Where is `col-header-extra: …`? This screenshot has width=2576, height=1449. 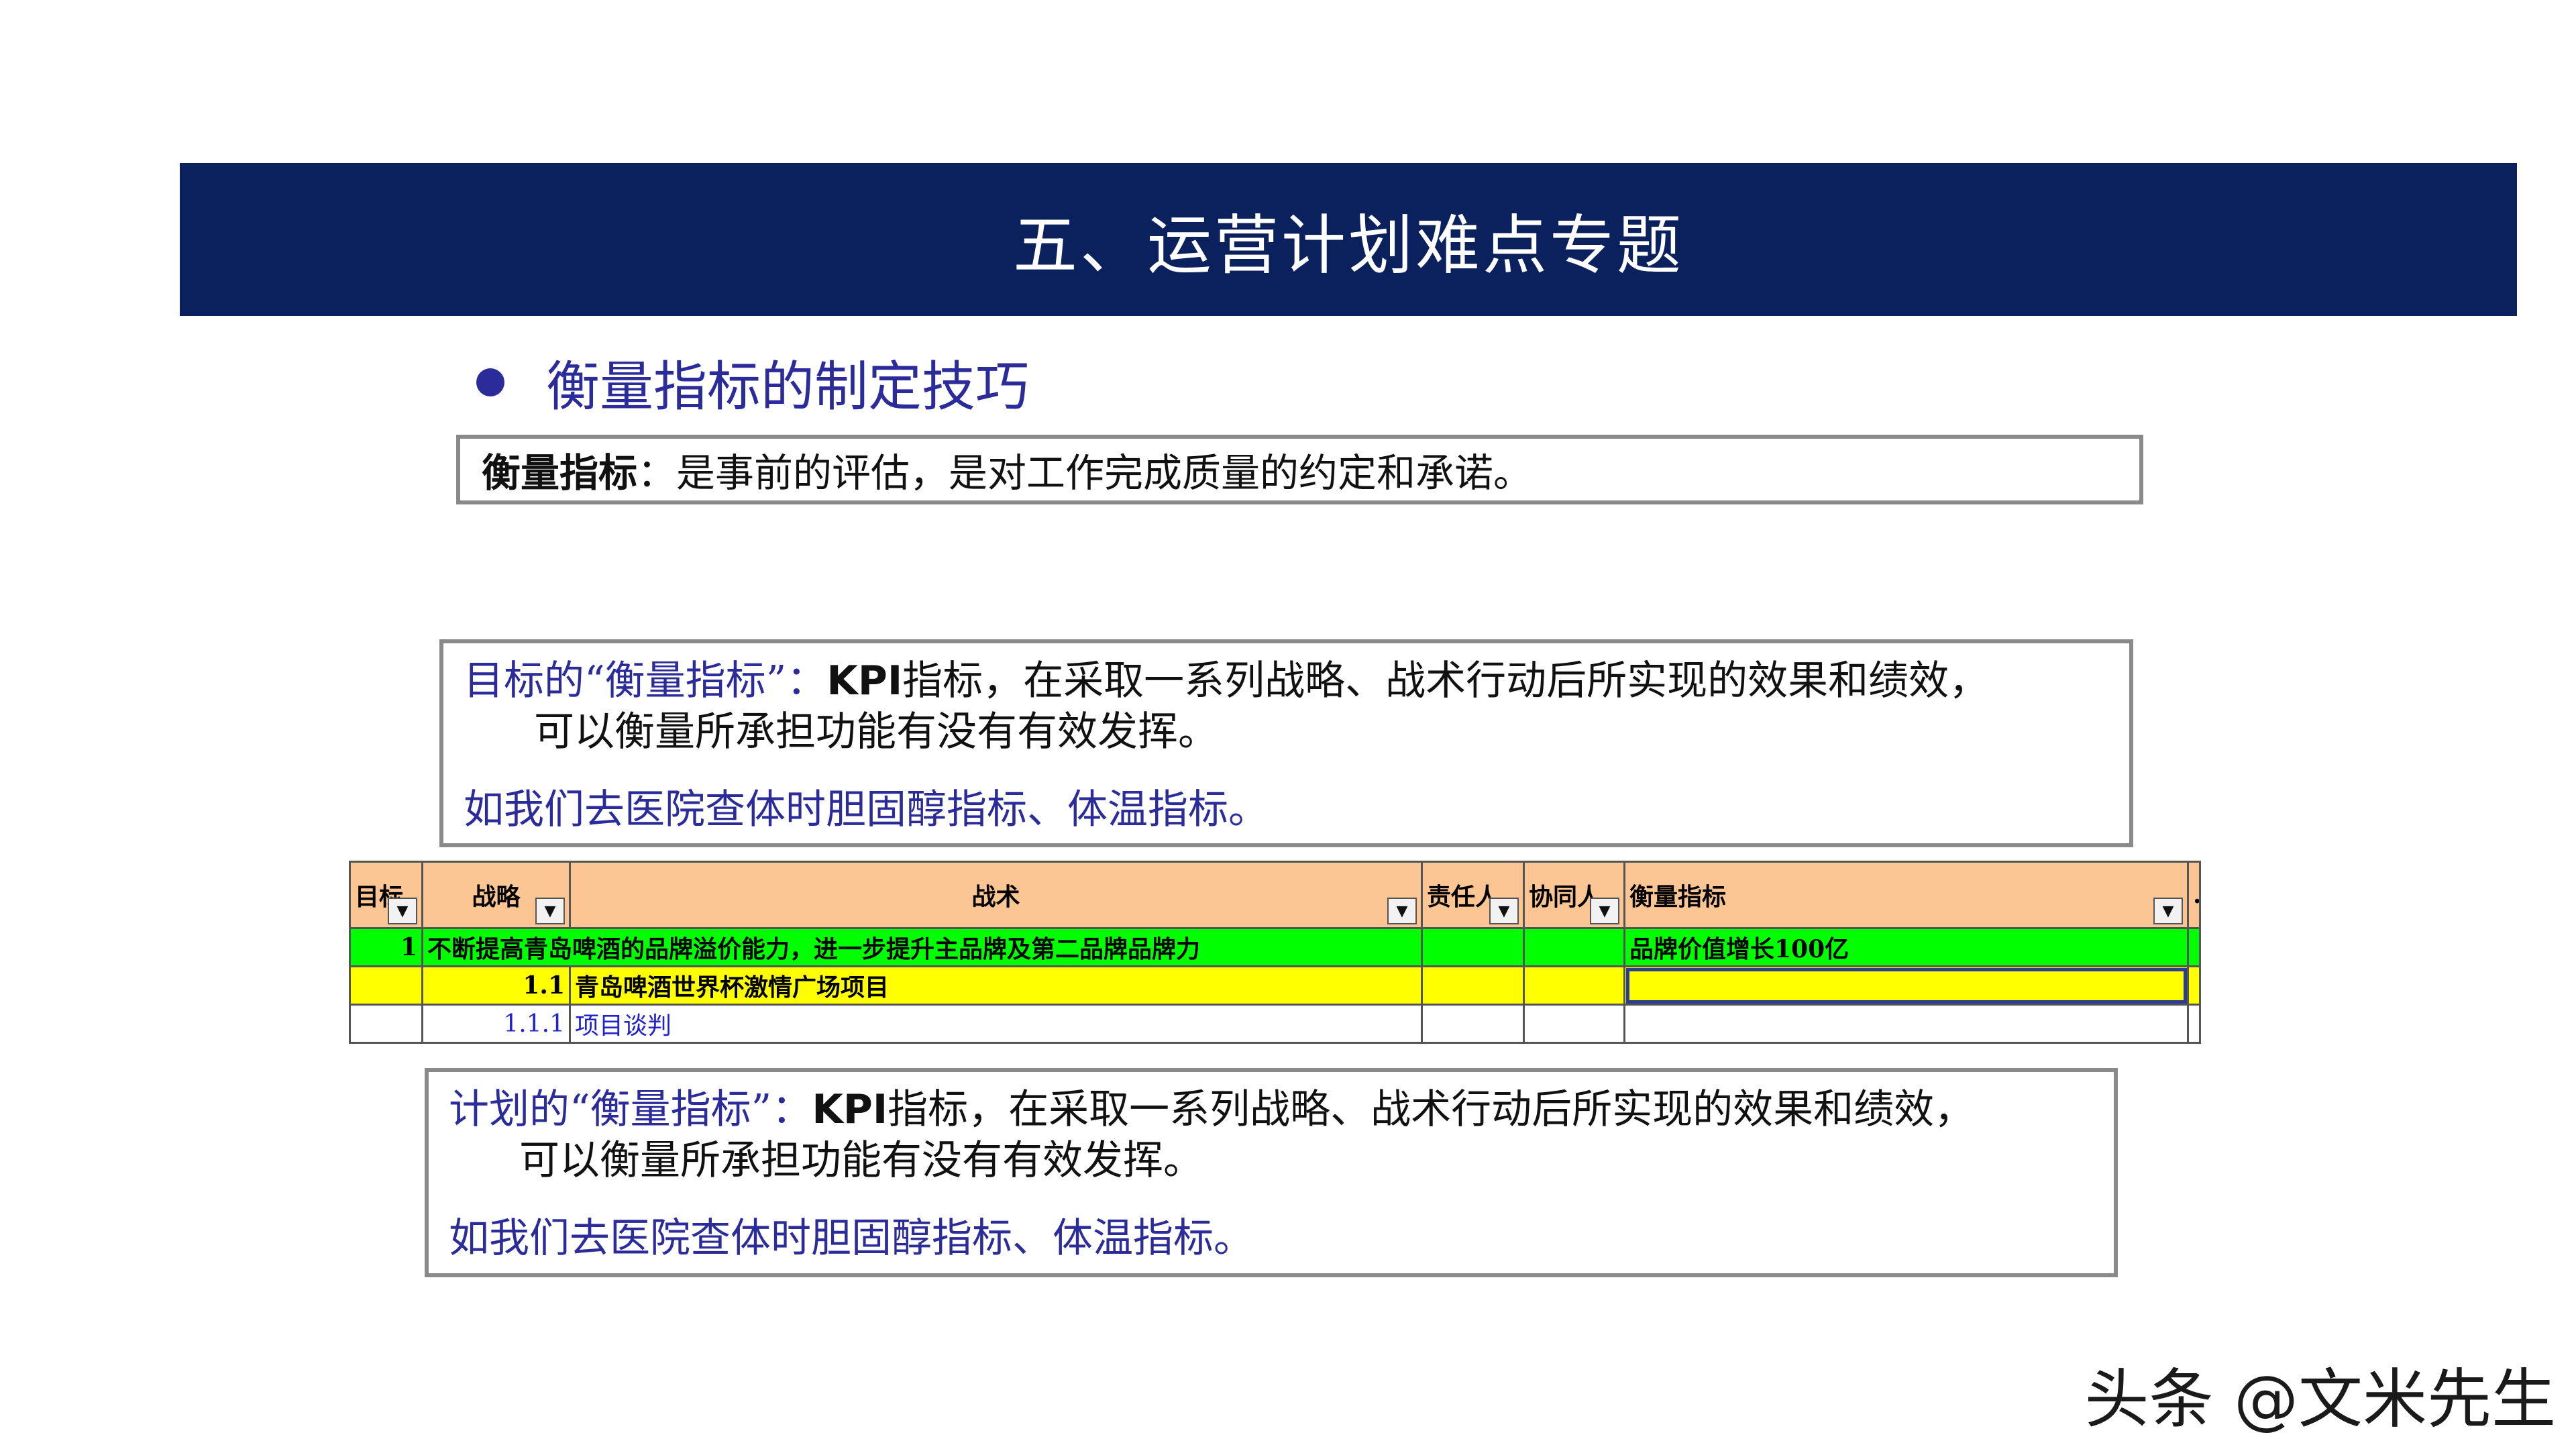
col-header-extra: … is located at coordinates (2194, 895).